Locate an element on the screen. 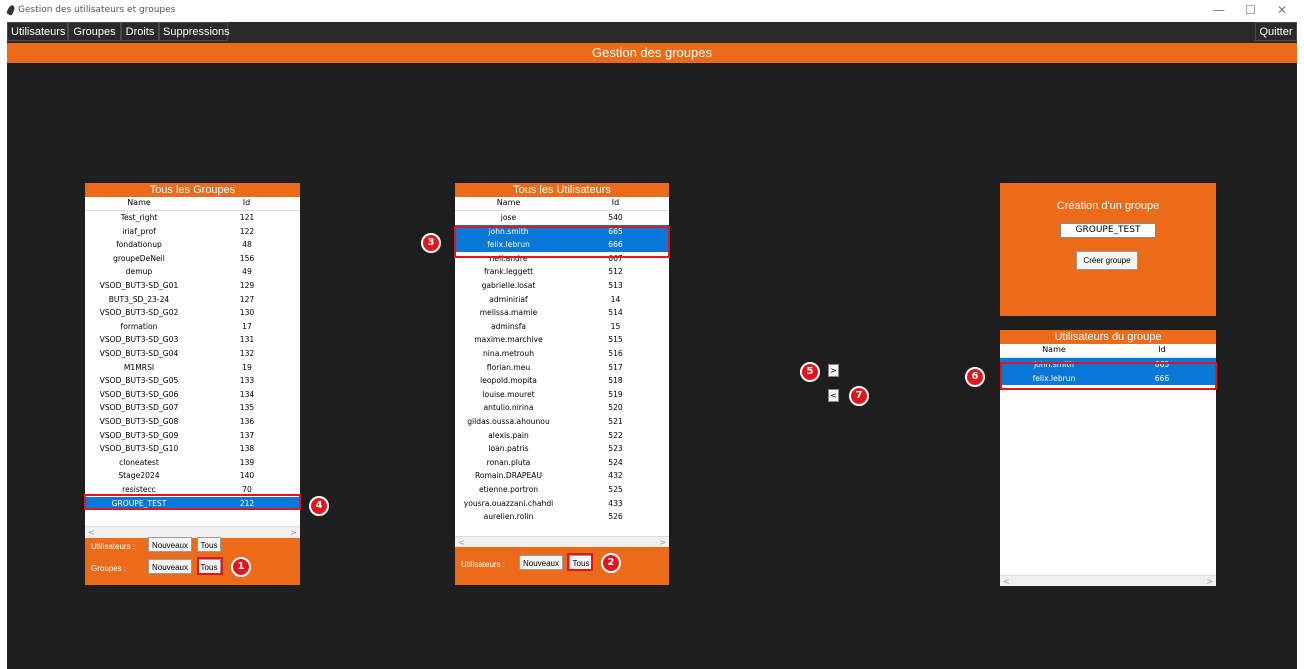  users-all-button: Tous is located at coordinates (209, 544).